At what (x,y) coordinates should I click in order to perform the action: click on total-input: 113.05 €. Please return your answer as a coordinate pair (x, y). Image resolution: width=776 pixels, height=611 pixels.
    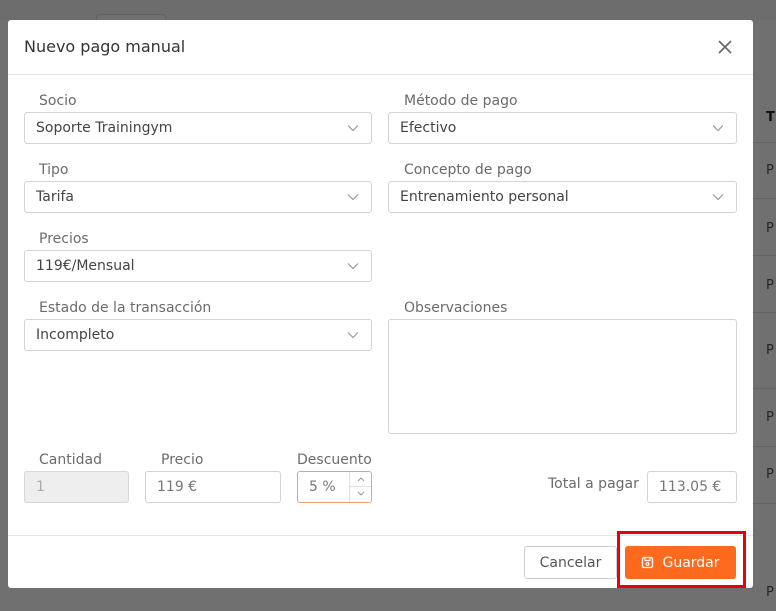
    Looking at the image, I should click on (692, 487).